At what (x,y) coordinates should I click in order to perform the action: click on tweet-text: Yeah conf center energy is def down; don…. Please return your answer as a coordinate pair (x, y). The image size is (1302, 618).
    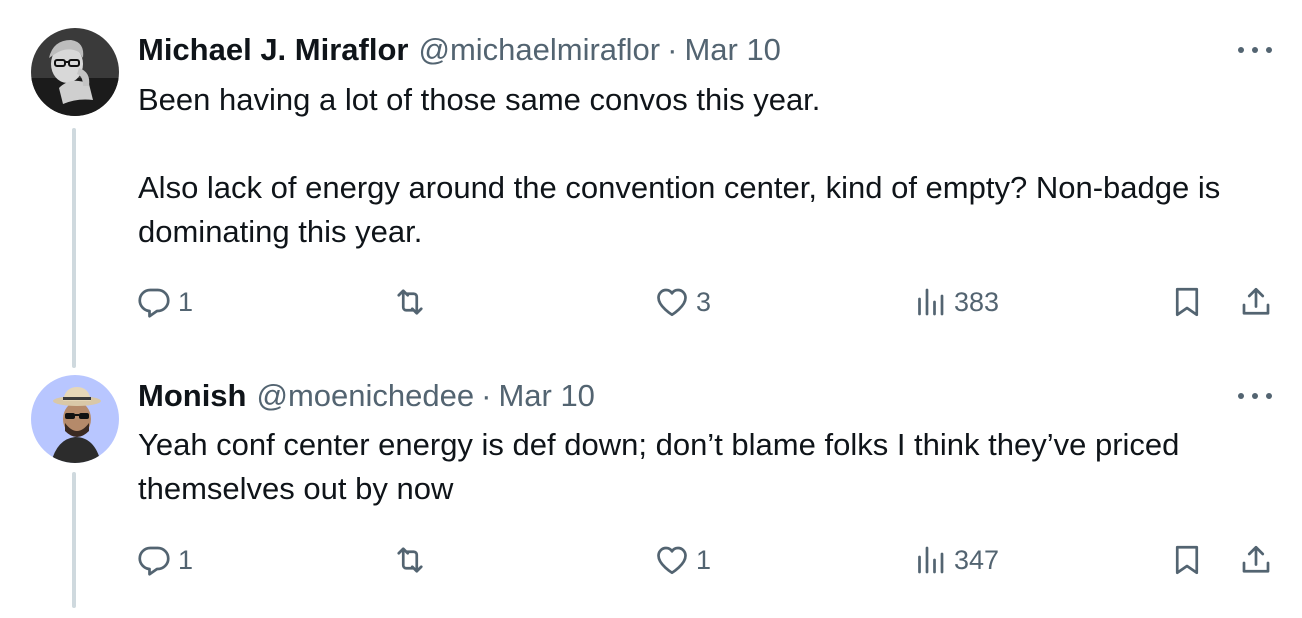
    Looking at the image, I should click on (688, 467).